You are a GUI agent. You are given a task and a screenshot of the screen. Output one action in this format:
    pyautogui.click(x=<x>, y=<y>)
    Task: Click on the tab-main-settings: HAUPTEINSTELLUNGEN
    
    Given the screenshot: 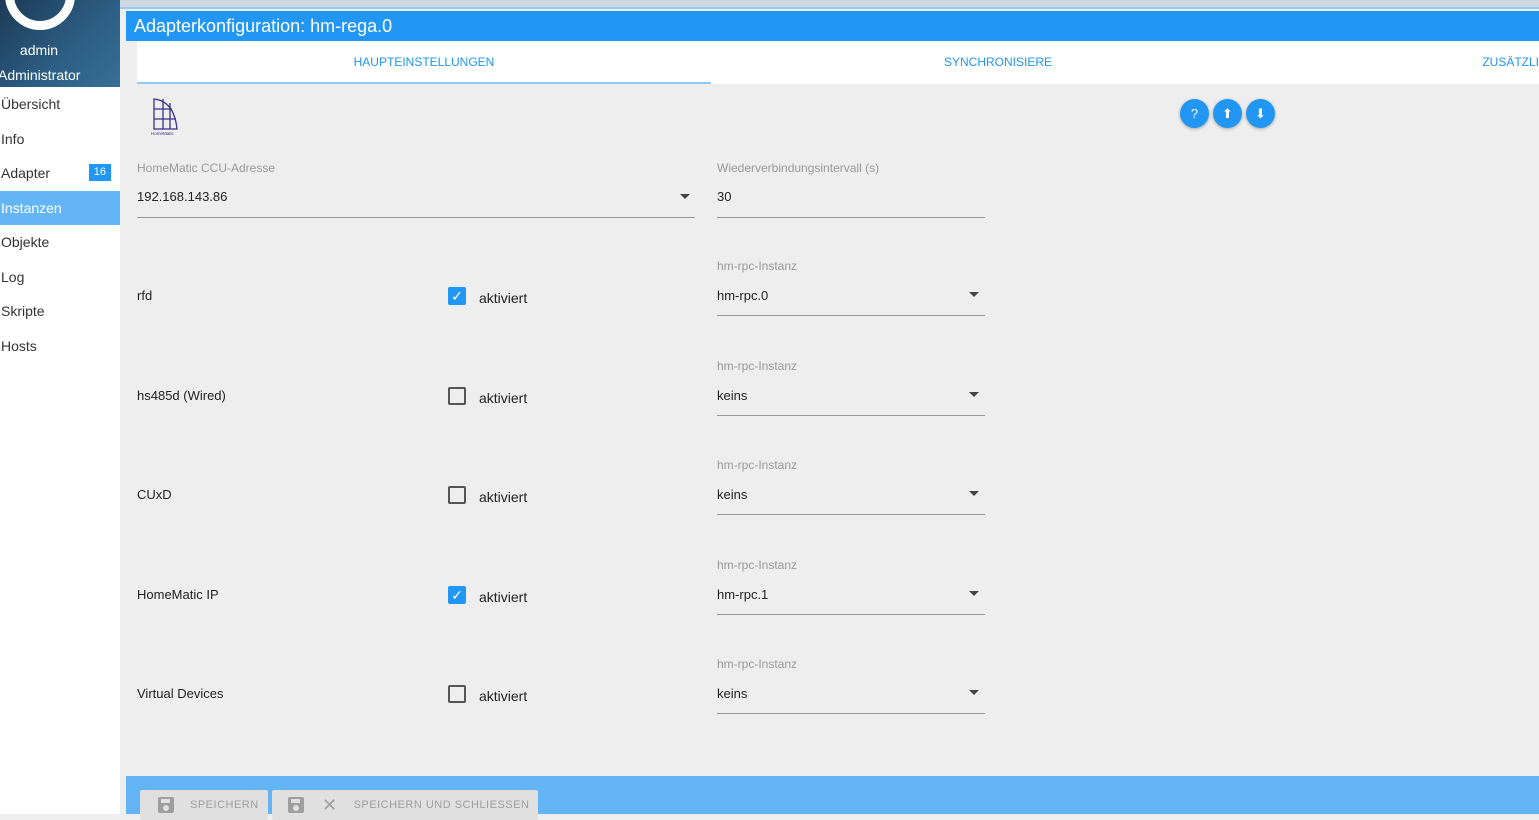 What is the action you would take?
    pyautogui.click(x=424, y=62)
    